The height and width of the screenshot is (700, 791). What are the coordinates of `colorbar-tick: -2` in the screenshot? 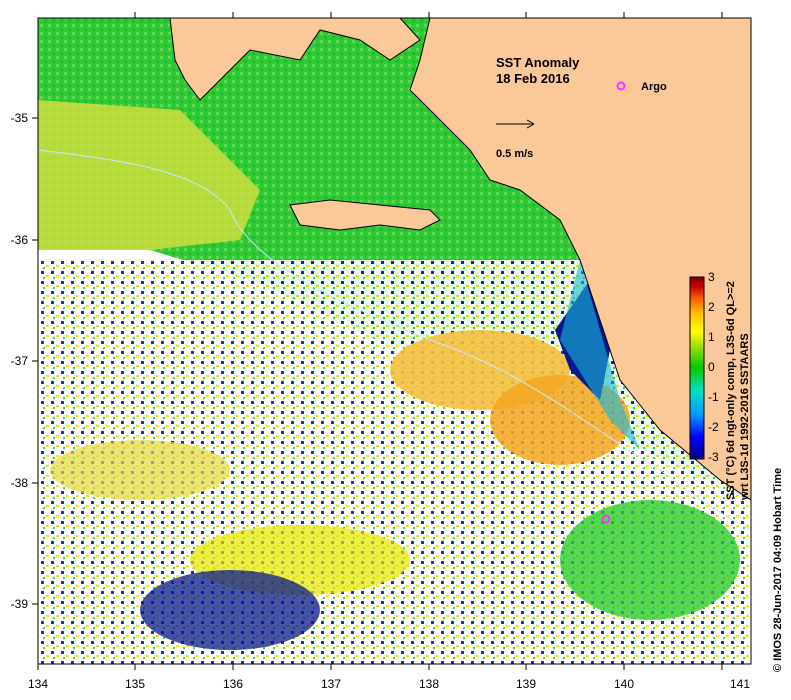 It's located at (713, 427).